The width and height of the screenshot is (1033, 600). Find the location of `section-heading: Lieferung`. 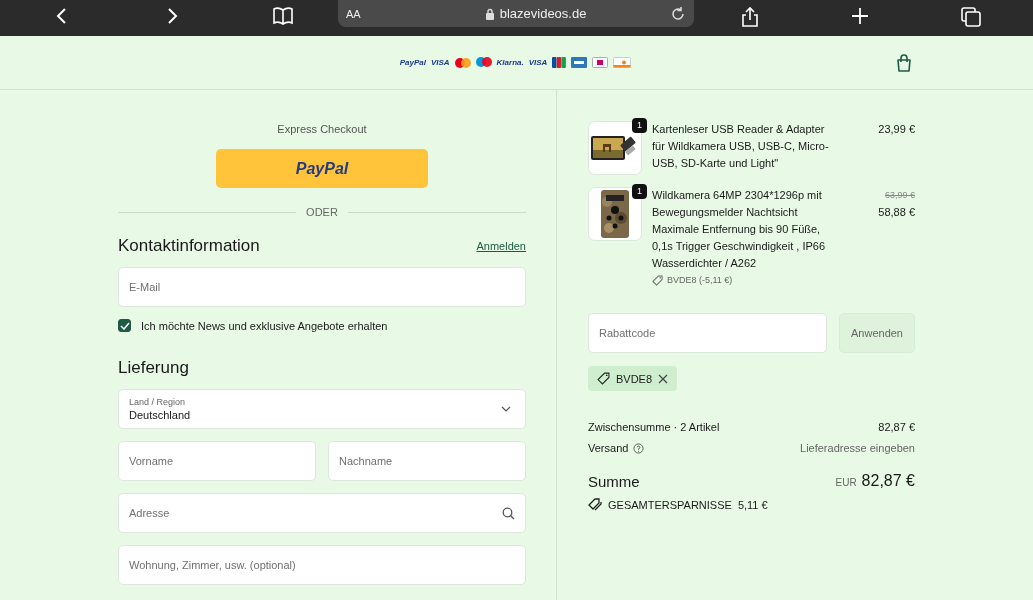

section-heading: Lieferung is located at coordinates (154, 368).